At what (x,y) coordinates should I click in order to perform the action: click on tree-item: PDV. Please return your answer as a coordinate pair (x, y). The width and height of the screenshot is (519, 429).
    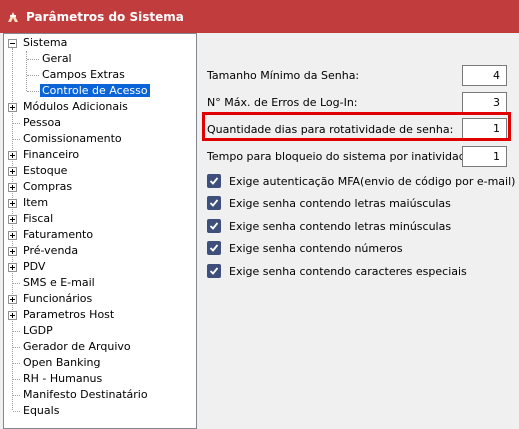
    Looking at the image, I should click on (34, 267).